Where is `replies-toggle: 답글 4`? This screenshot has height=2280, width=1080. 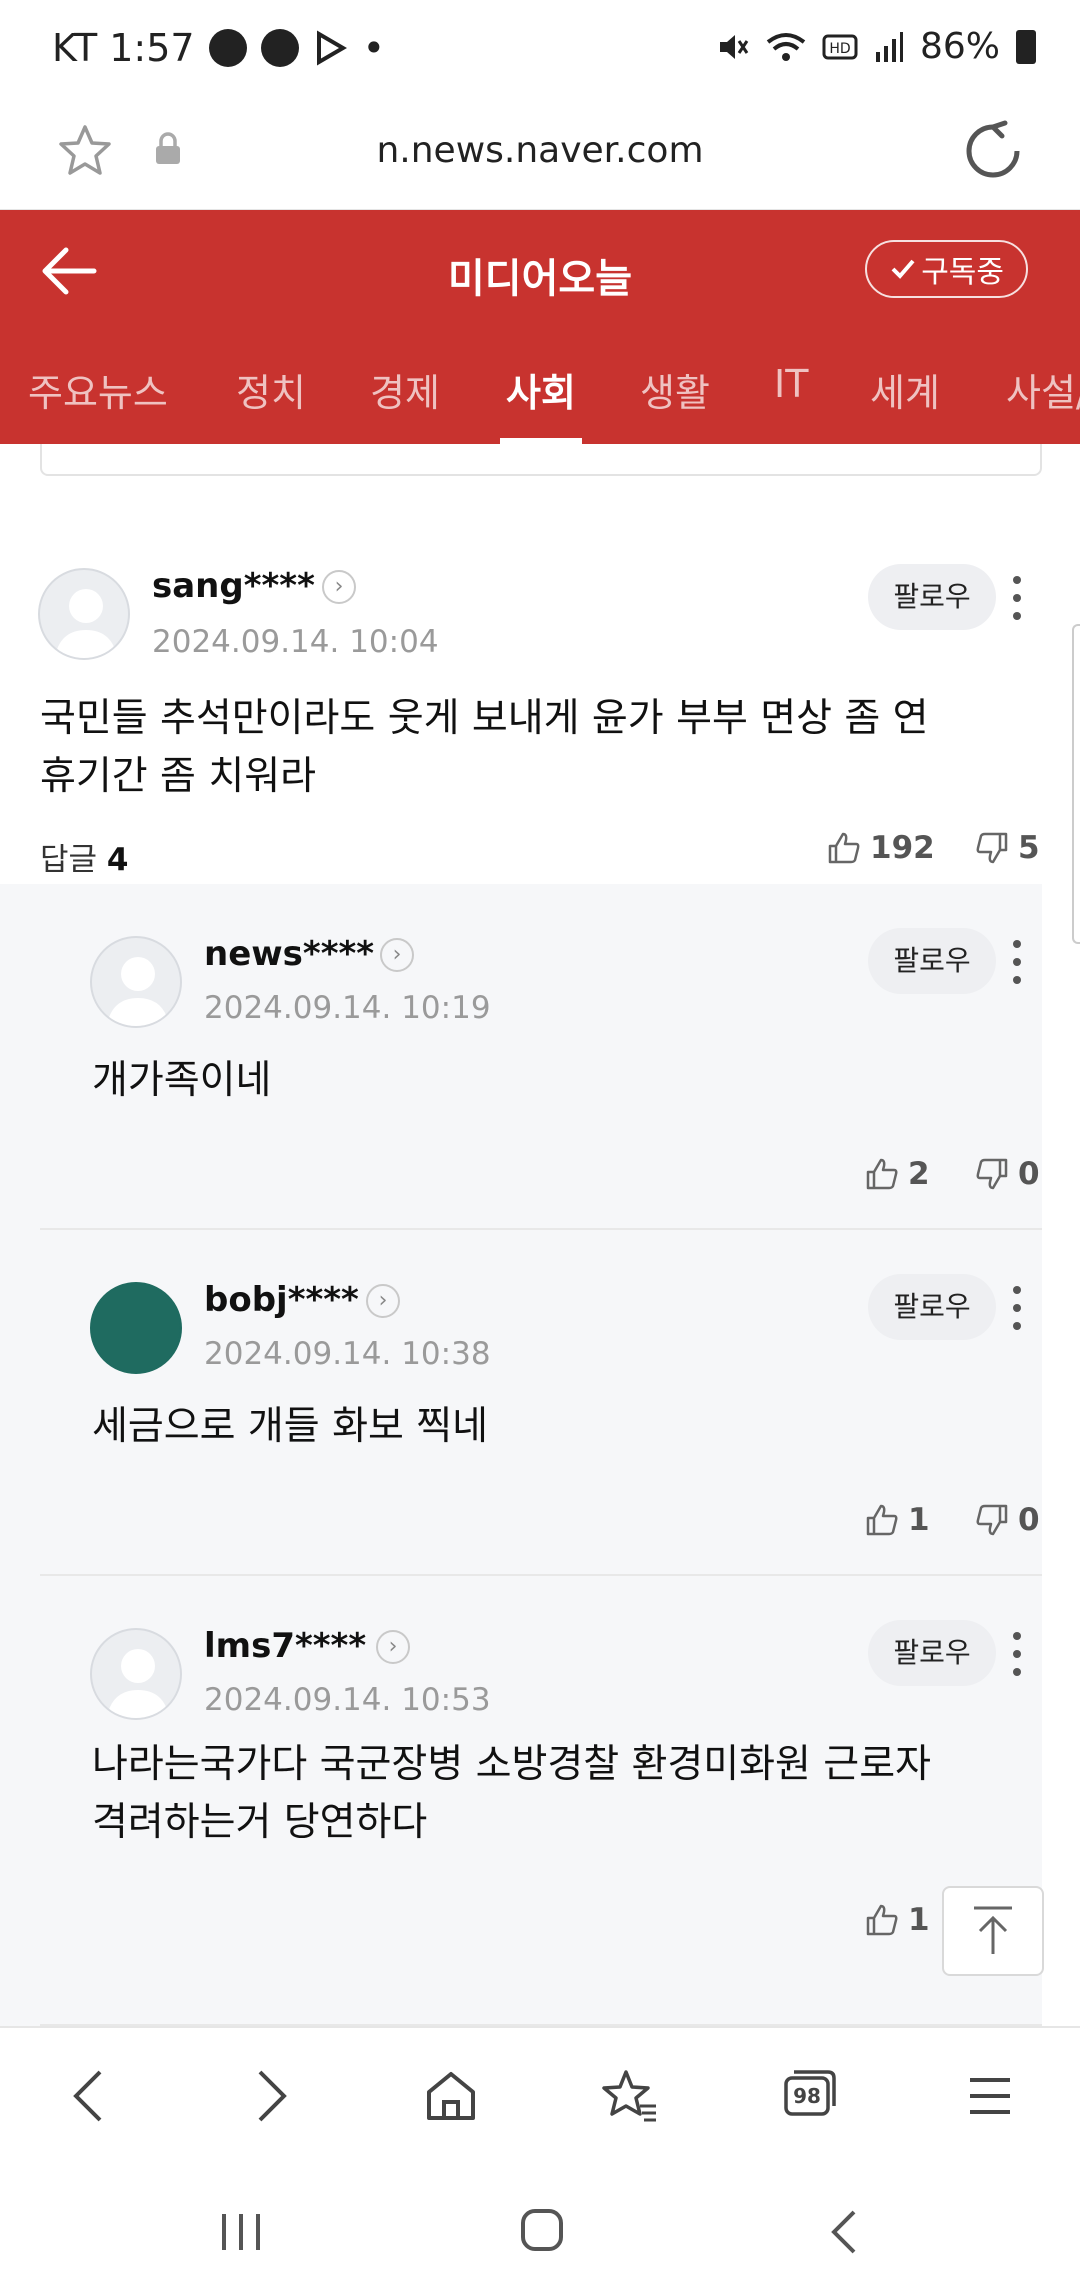
replies-toggle: 답글 4 is located at coordinates (84, 856).